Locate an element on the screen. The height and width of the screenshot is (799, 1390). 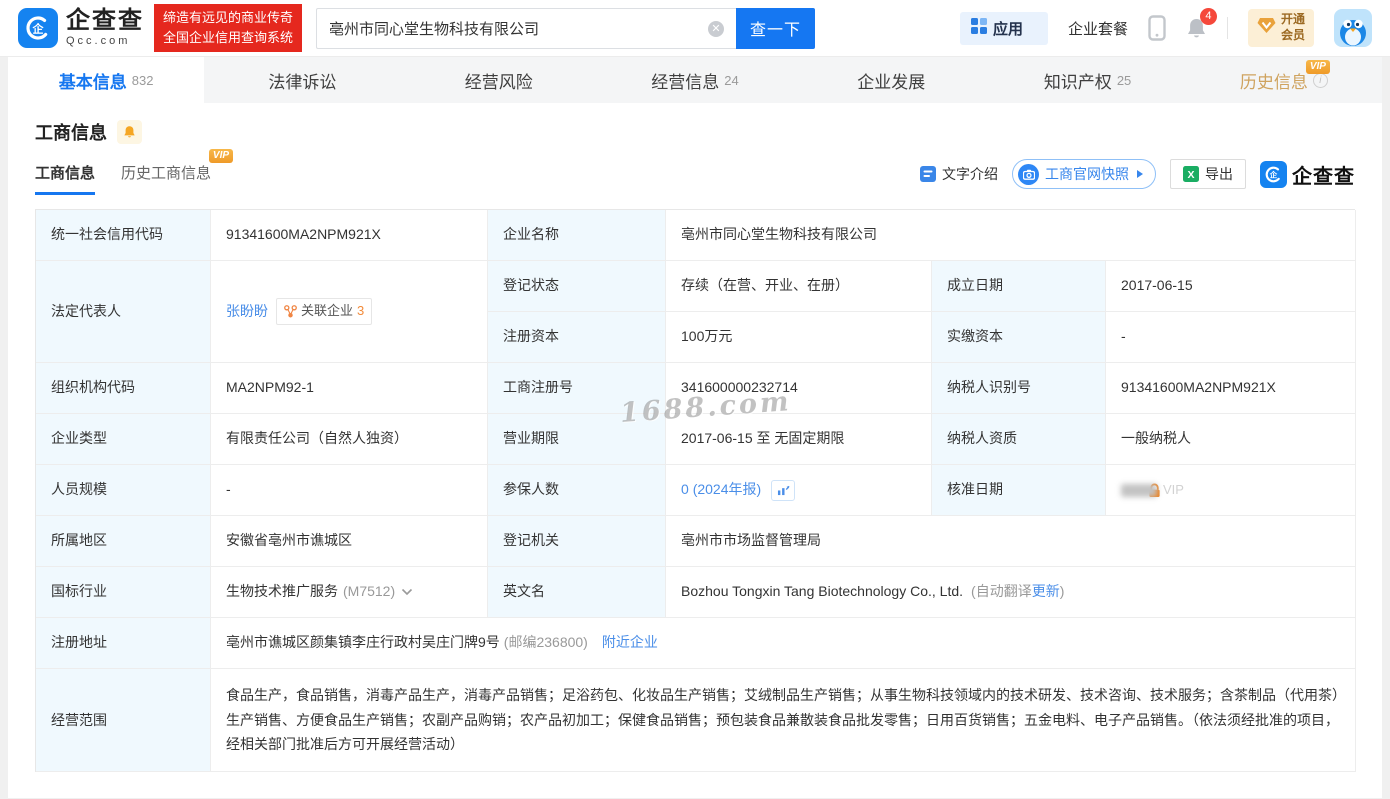
field-value-region: 安徽省亳州市谯城区 is located at coordinates (349, 541).